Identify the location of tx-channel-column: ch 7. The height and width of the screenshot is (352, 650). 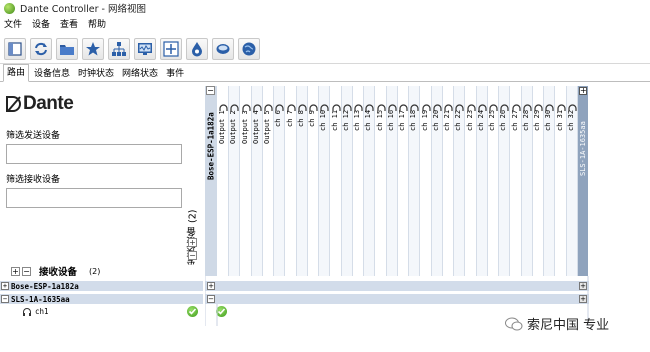
(291, 181).